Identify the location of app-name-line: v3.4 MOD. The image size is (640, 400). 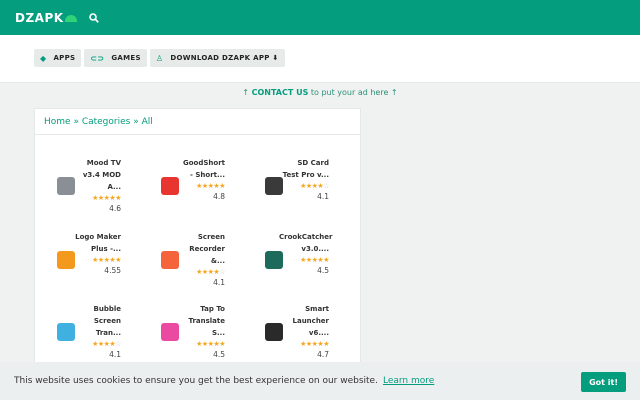
(101, 175).